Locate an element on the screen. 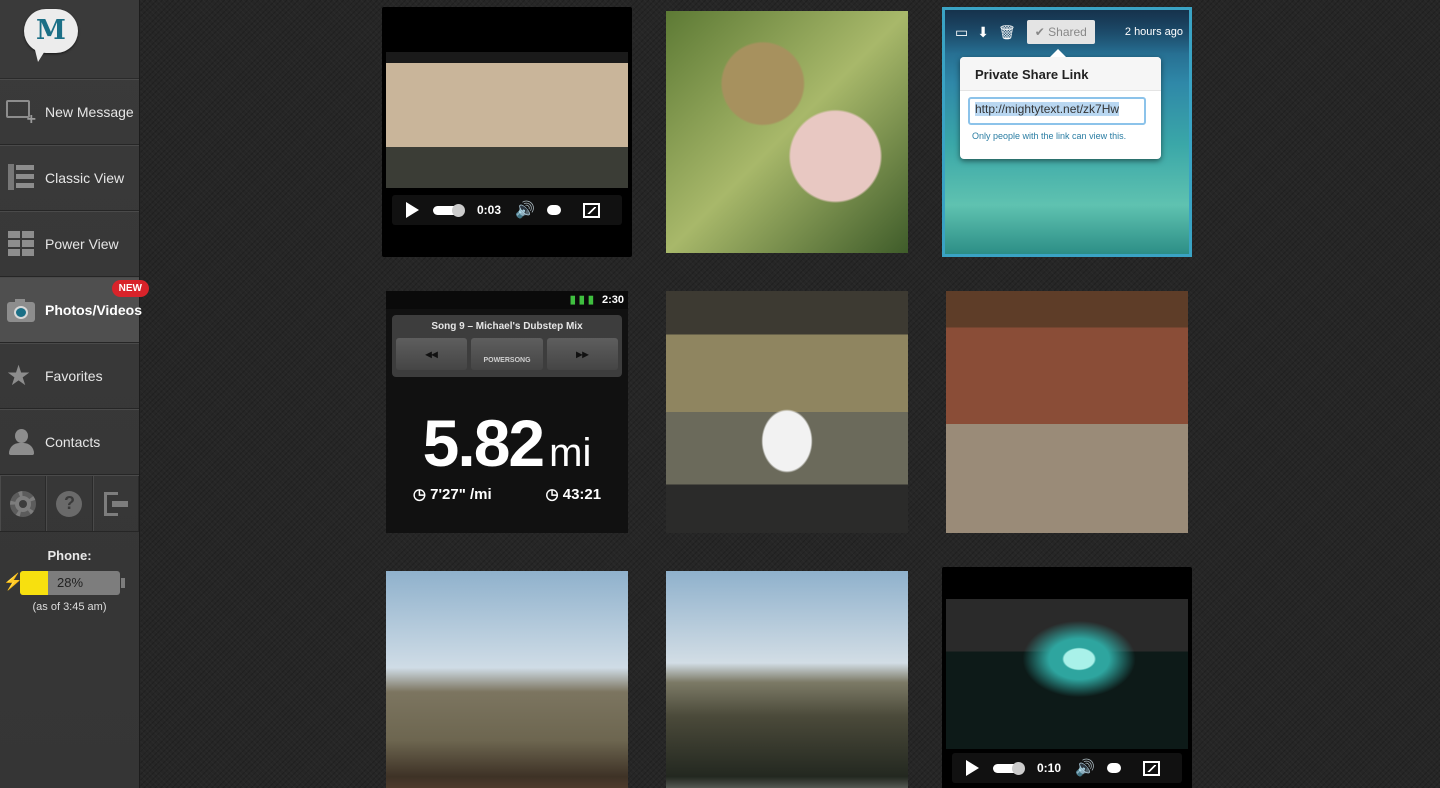  mightytext-logo-icon: M is located at coordinates (51, 31).